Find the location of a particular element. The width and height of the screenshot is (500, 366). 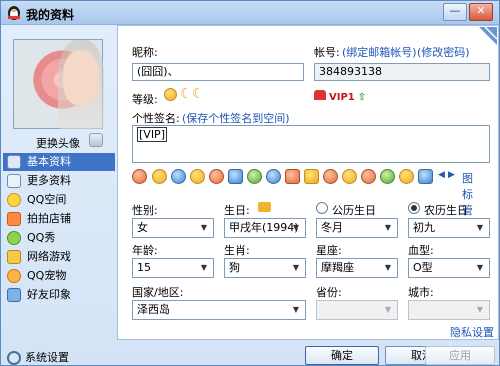

impression-icon is located at coordinates (14, 295).